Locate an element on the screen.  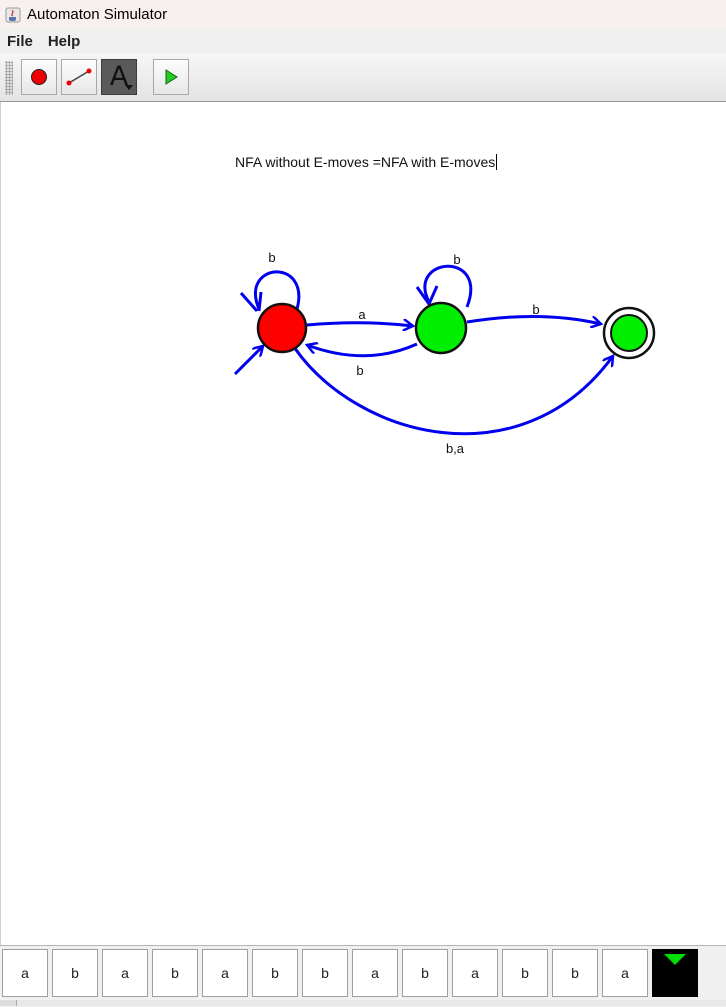
red-circle-icon is located at coordinates (39, 77).